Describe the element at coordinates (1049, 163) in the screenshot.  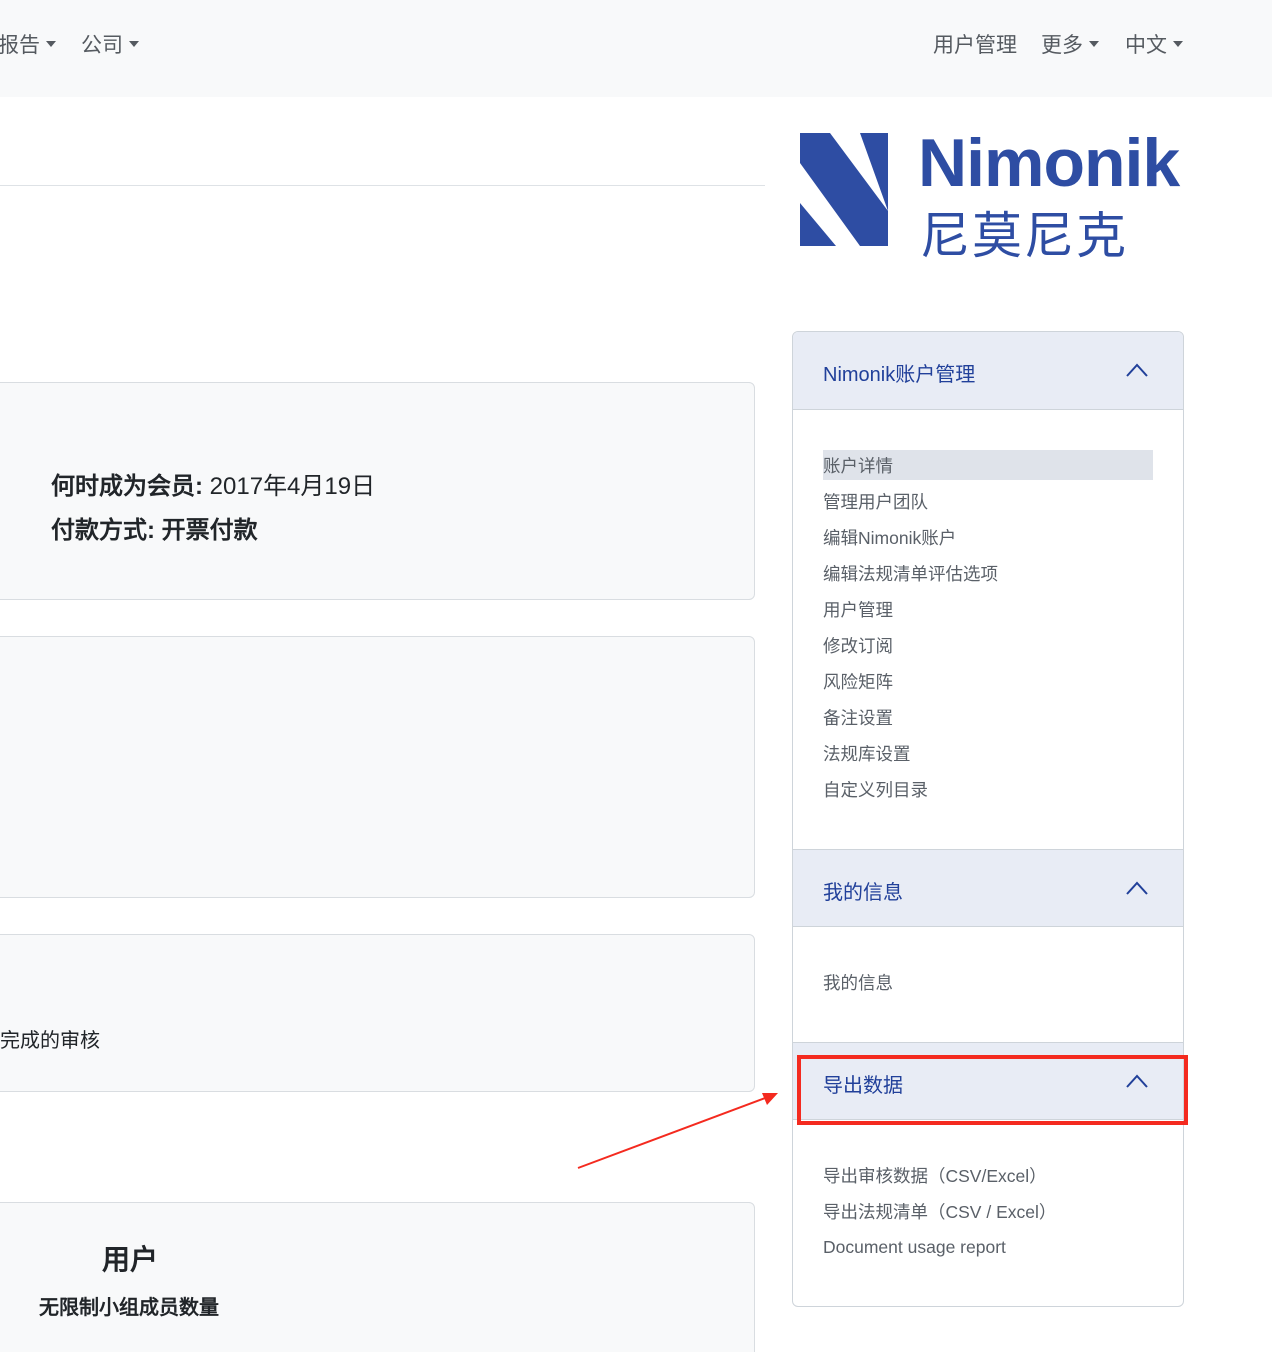
I see `logo-name-en: Nimonik` at that location.